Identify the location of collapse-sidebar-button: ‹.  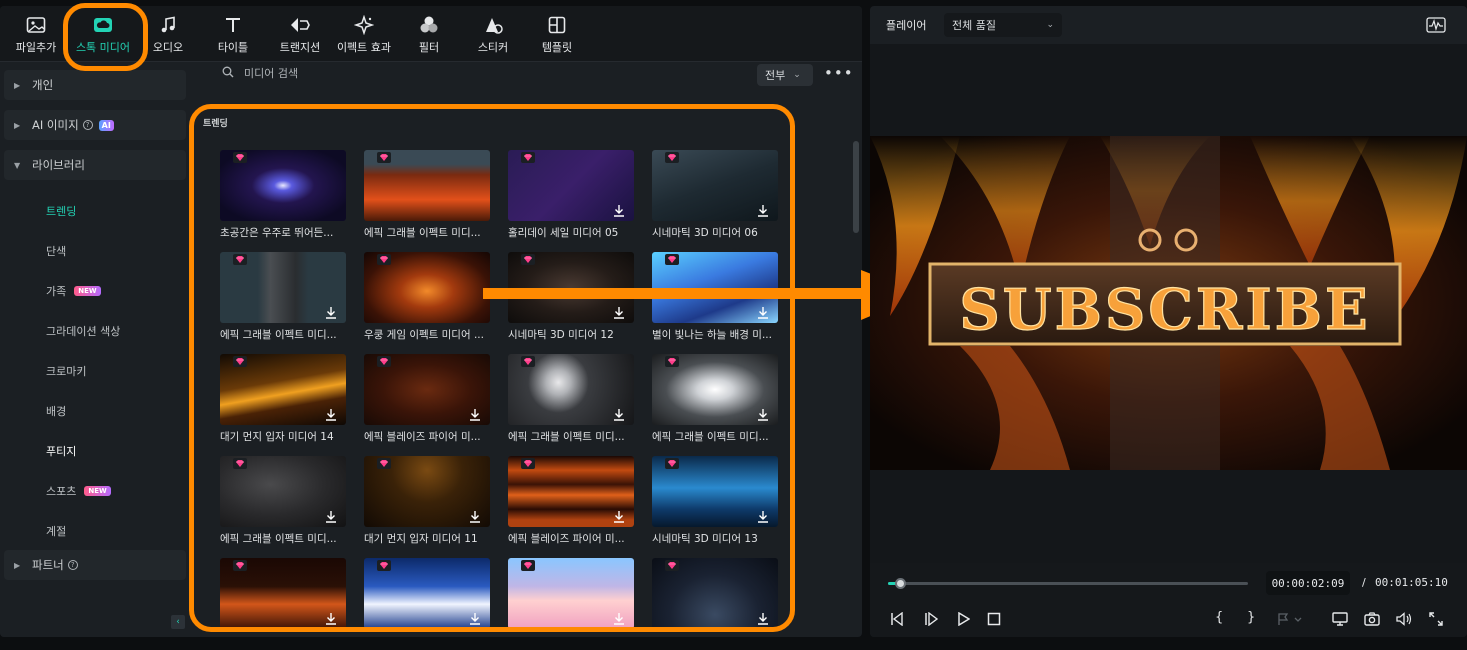
(178, 622).